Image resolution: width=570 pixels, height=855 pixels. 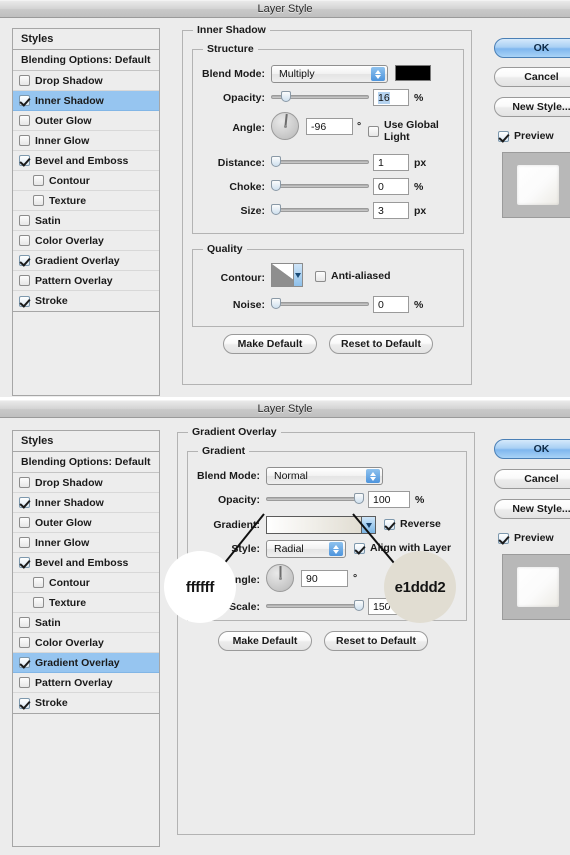 I want to click on annotation-callout-e1ddd2-label: e1ddd2, so click(x=420, y=587).